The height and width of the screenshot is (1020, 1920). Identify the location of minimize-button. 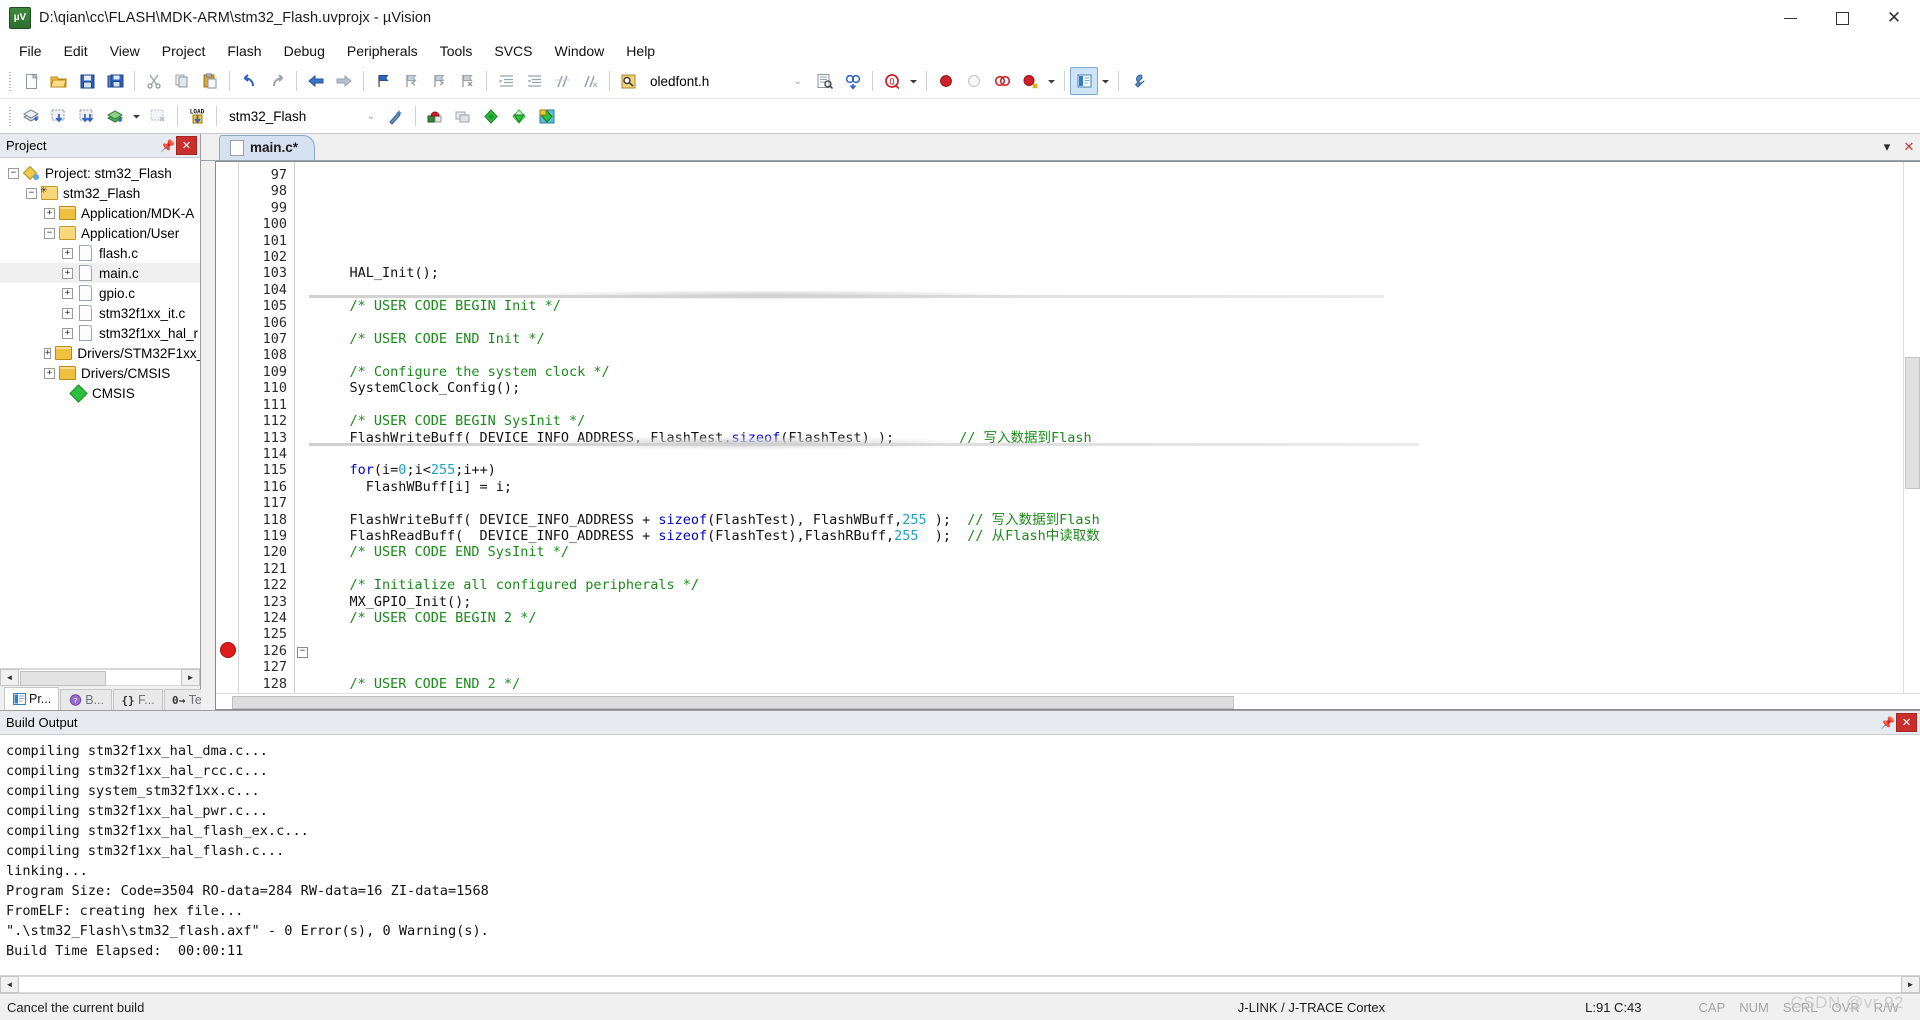
(1790, 18).